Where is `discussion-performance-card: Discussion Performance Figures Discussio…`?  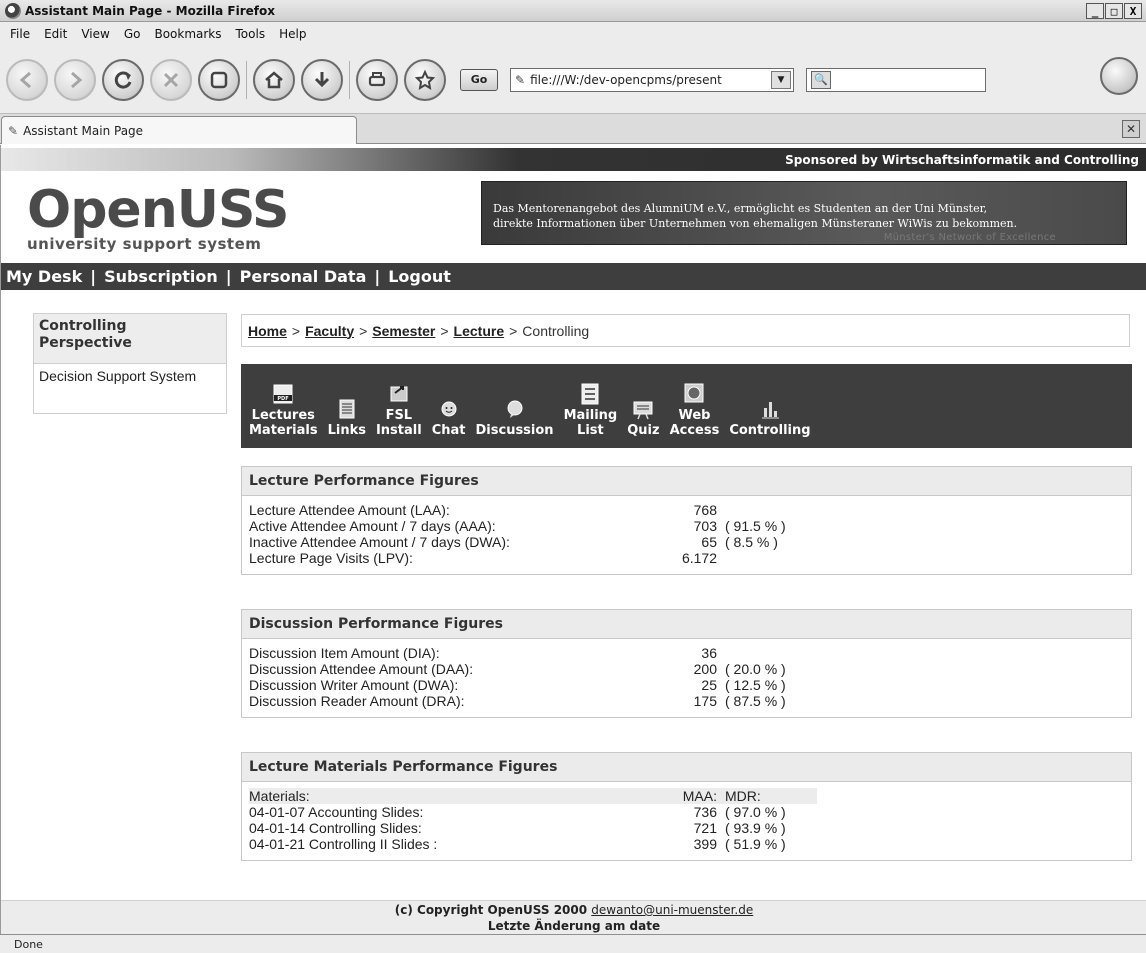
discussion-performance-card: Discussion Performance Figures Discussio… is located at coordinates (686, 663).